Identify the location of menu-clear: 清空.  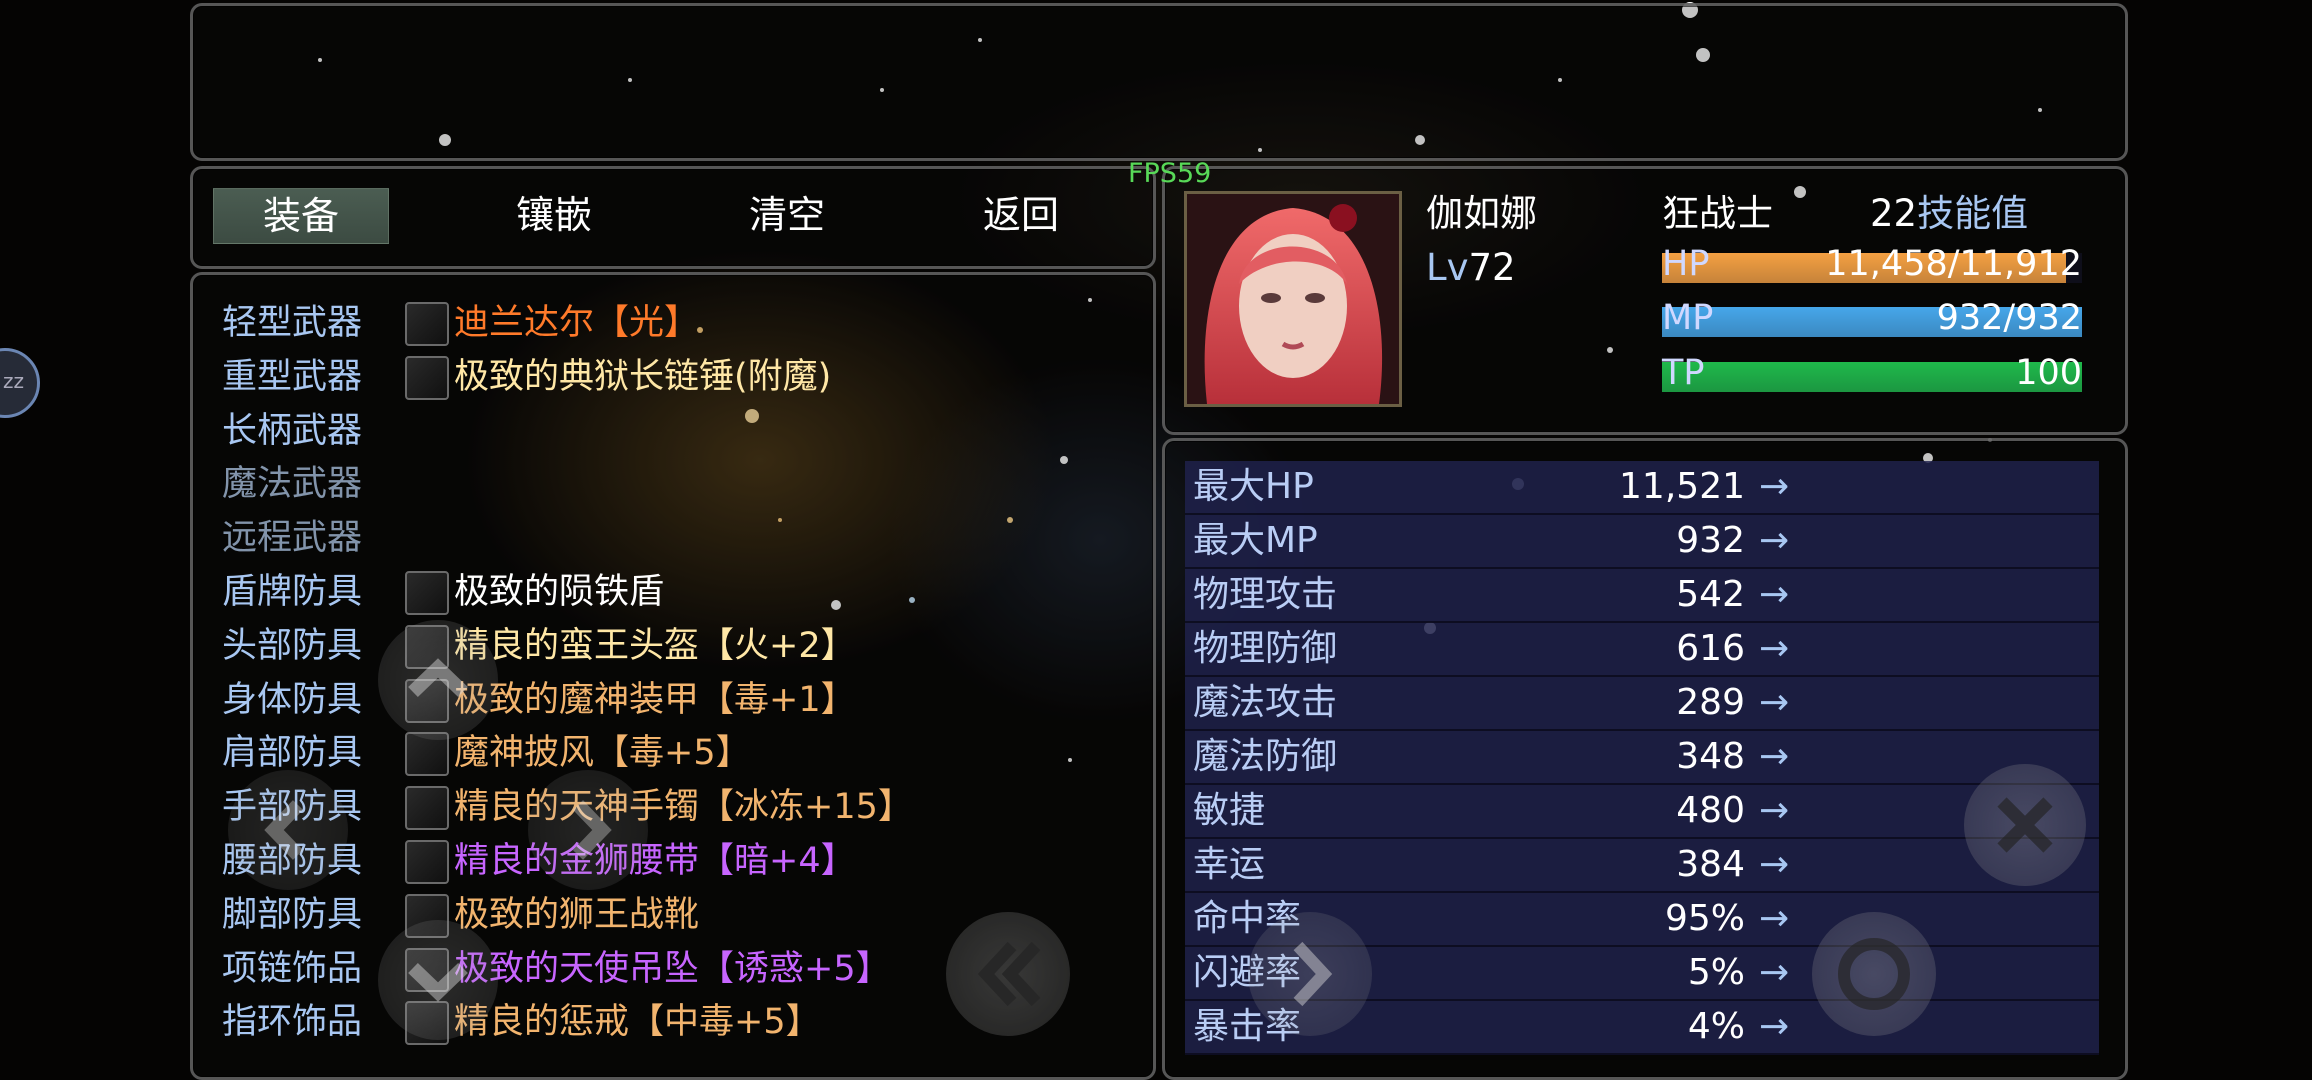
(787, 215).